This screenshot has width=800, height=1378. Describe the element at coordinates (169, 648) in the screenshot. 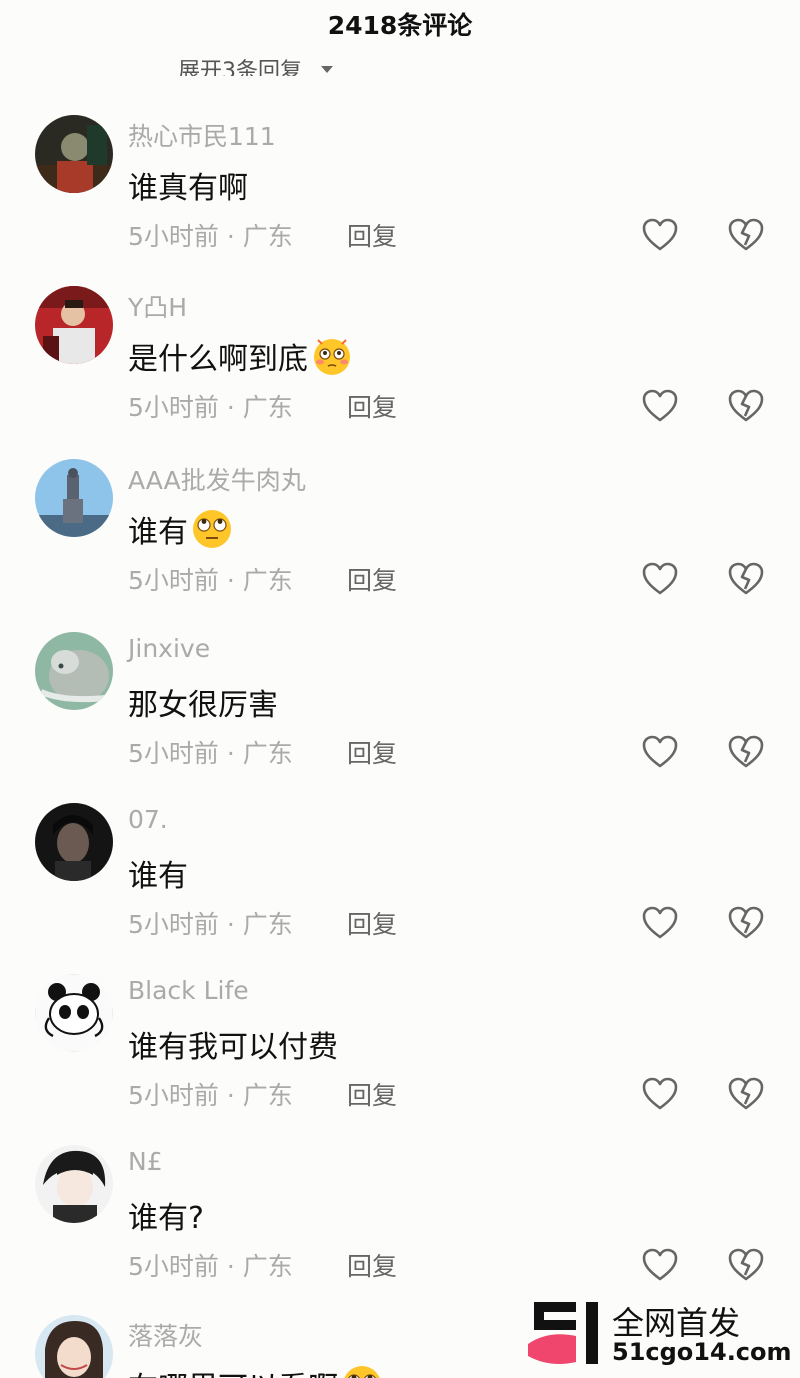

I see `comment-username: Jinxive` at that location.